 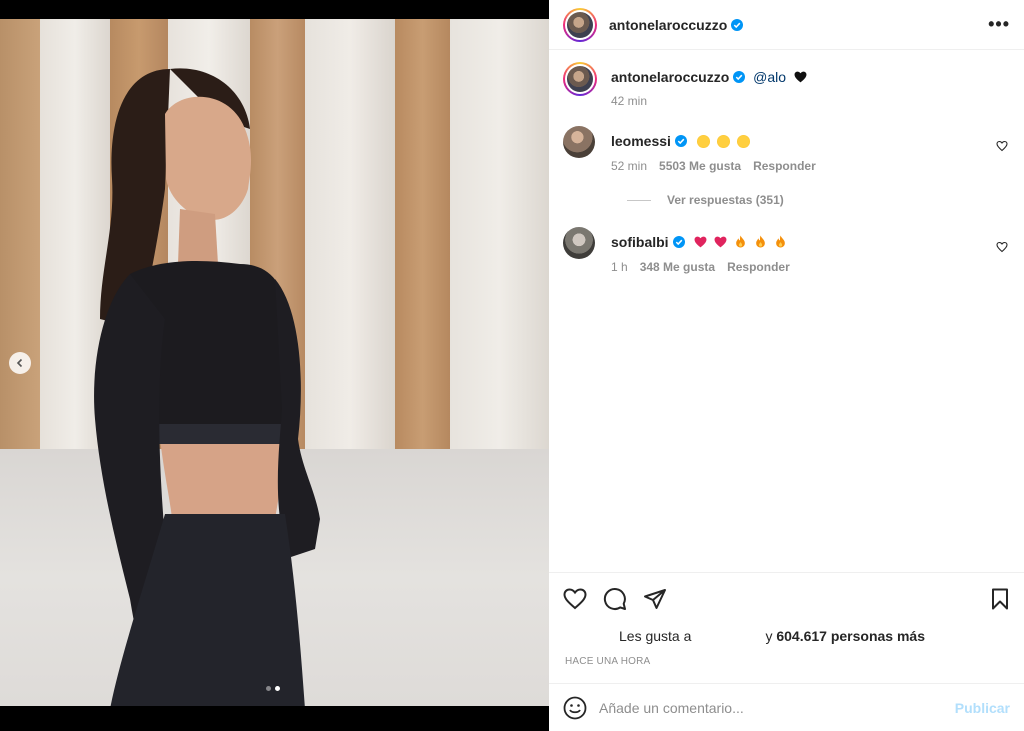 What do you see at coordinates (629, 166) in the screenshot?
I see `comment-time: 52 min` at bounding box center [629, 166].